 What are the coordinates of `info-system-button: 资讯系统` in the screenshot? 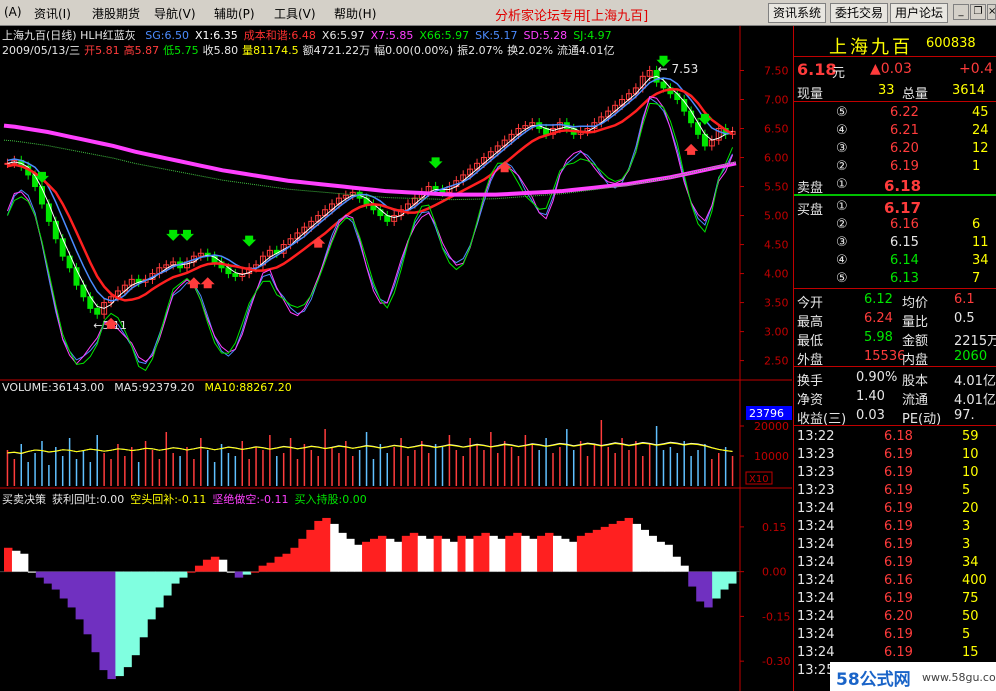 It's located at (797, 13).